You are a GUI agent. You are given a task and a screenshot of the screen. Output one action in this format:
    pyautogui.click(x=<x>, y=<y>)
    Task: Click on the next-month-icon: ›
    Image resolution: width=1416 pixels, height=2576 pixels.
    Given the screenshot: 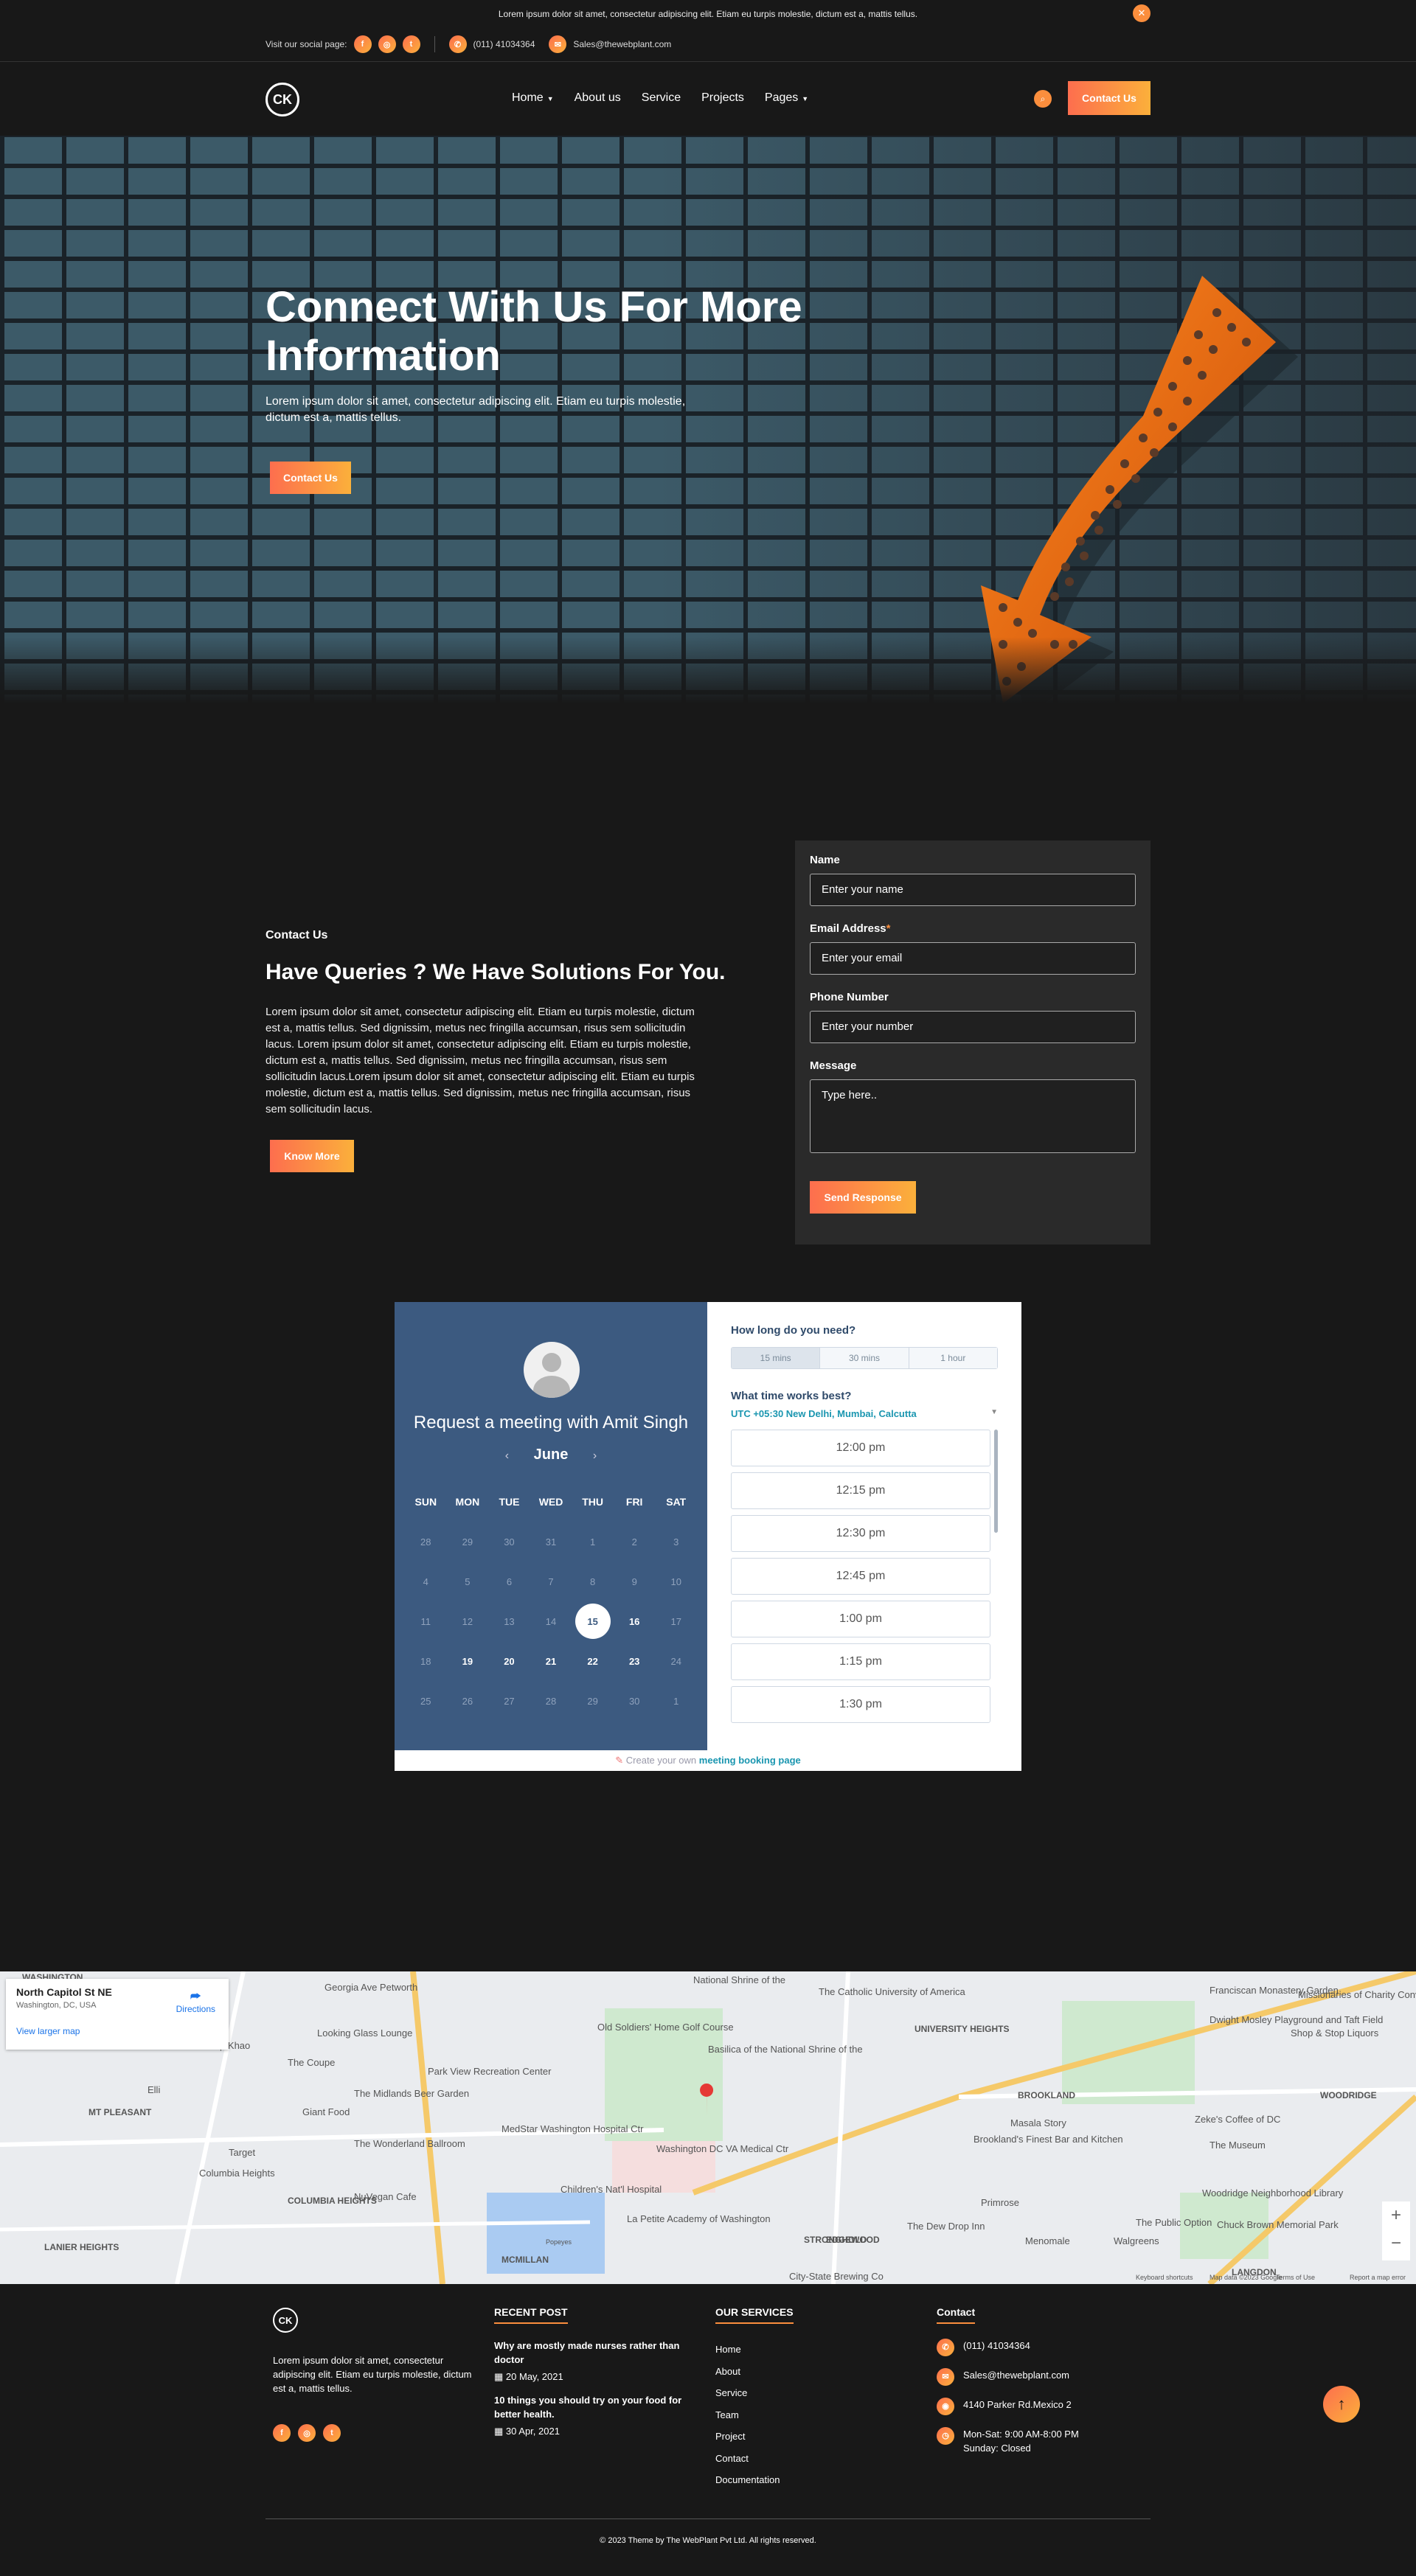 What is the action you would take?
    pyautogui.click(x=595, y=1455)
    